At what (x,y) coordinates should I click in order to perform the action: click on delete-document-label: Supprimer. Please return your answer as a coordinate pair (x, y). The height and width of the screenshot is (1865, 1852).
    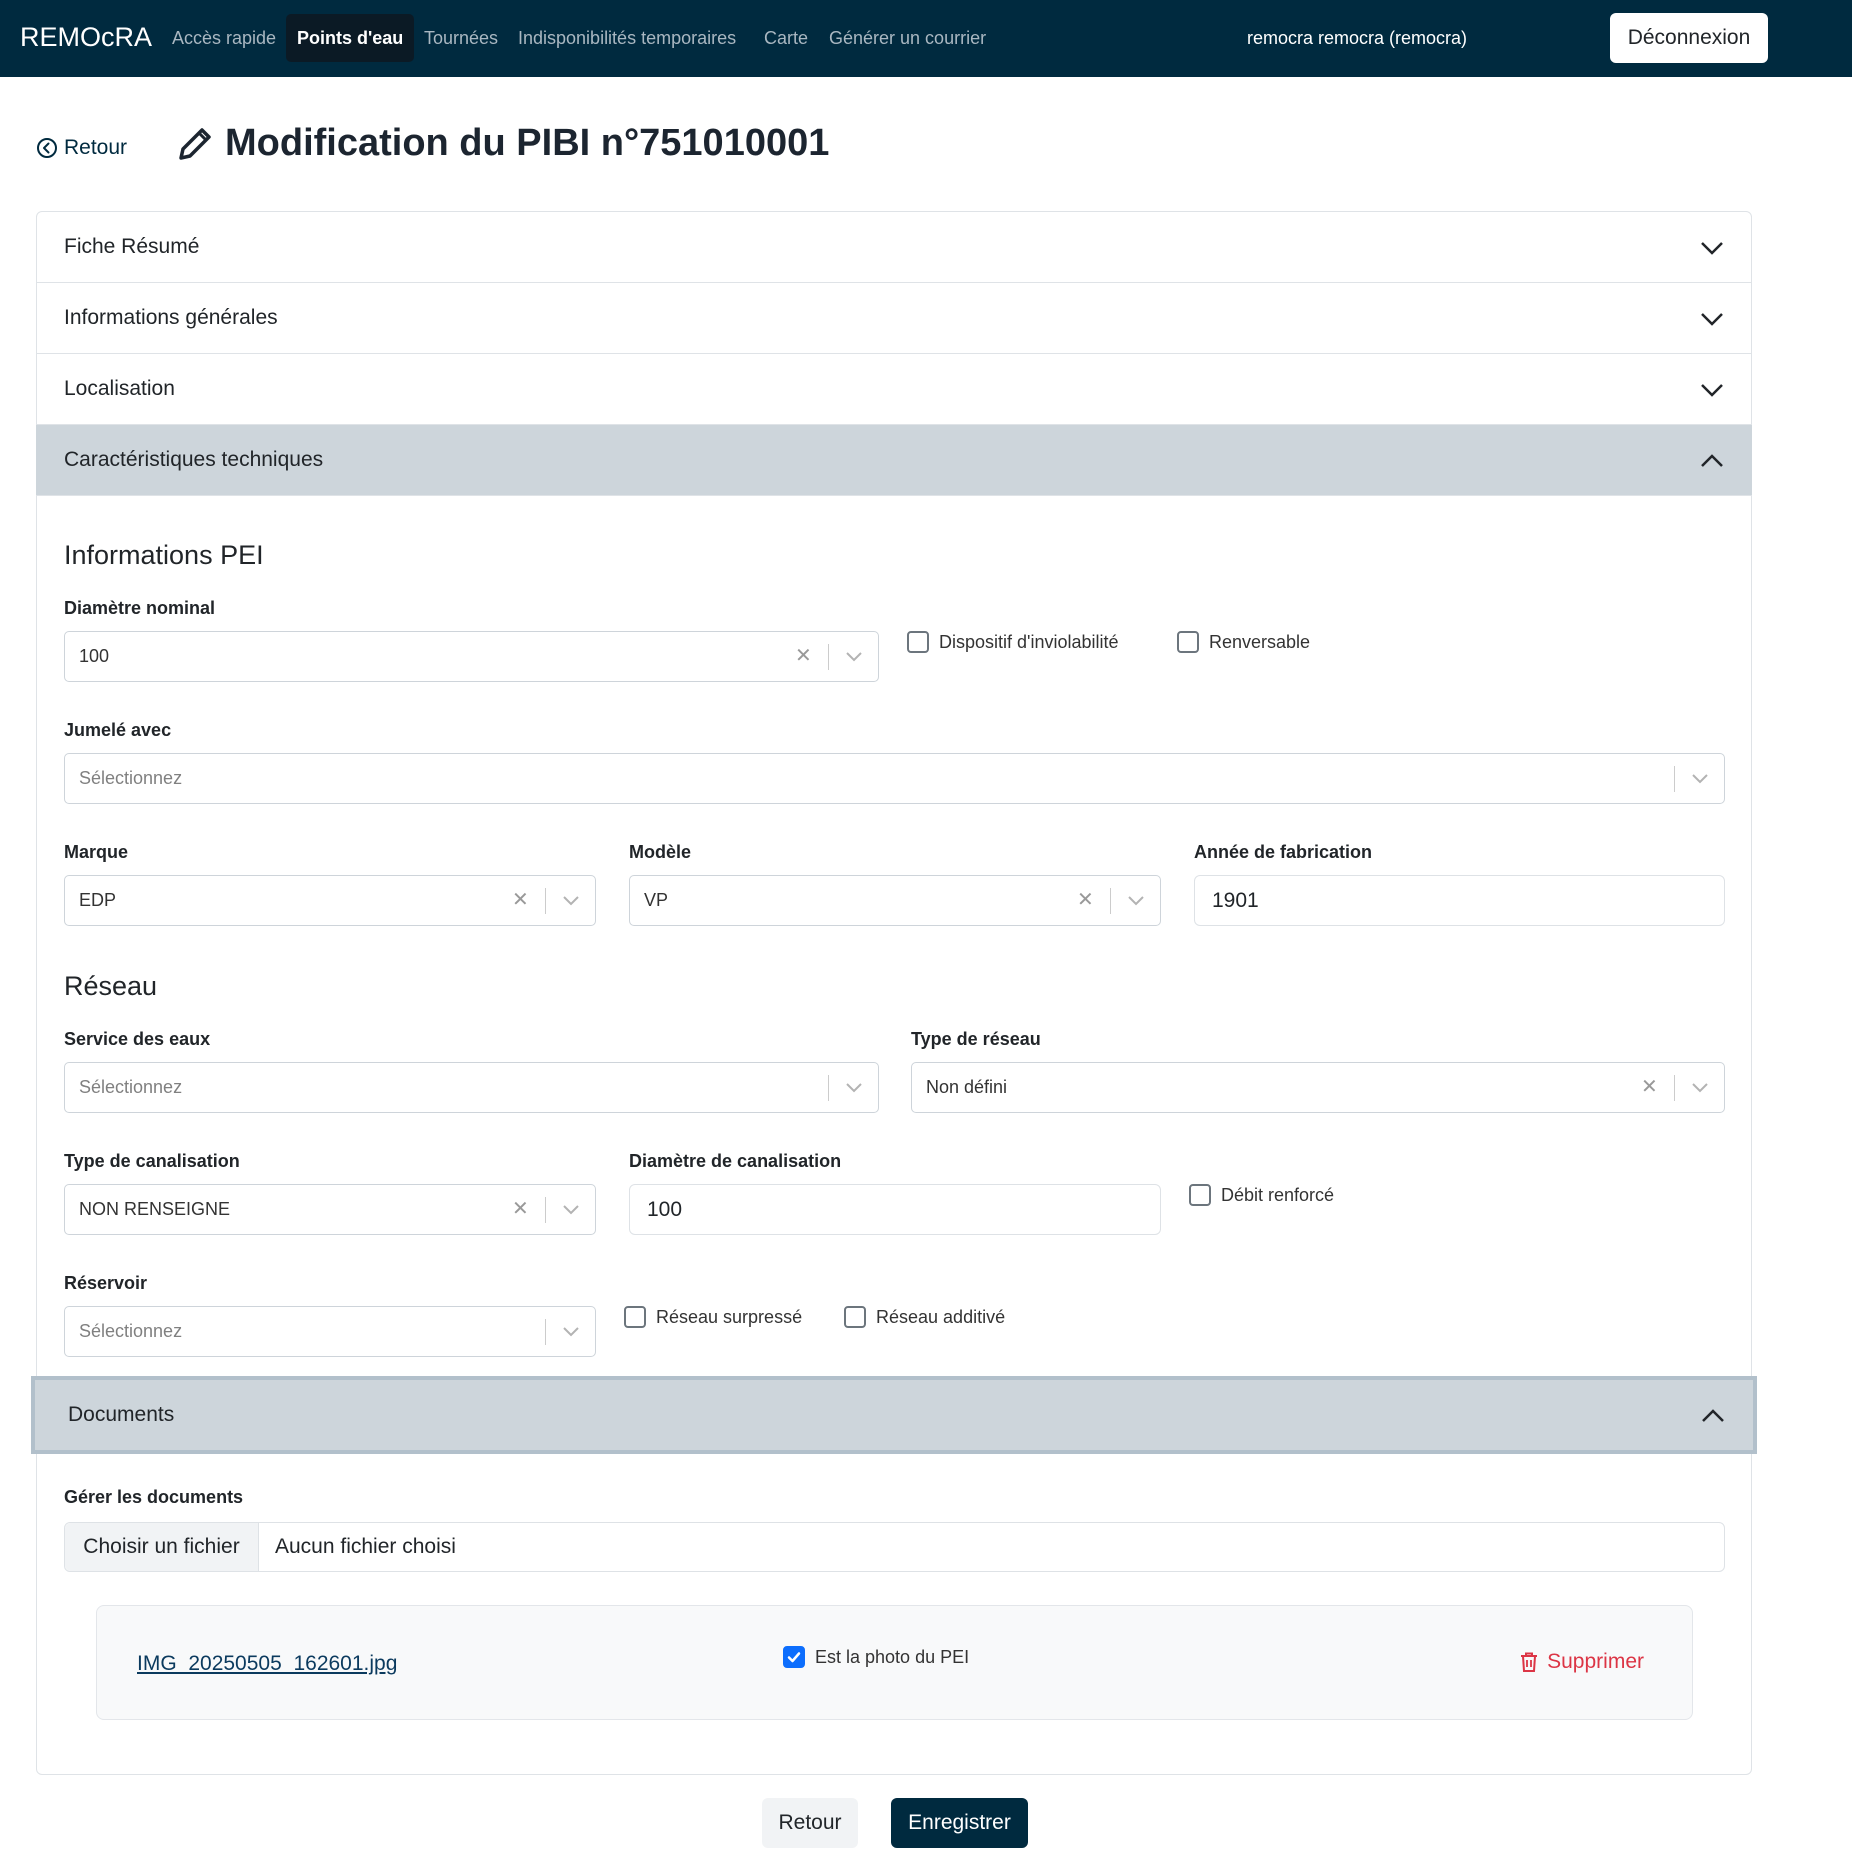
    Looking at the image, I should click on (1595, 1661).